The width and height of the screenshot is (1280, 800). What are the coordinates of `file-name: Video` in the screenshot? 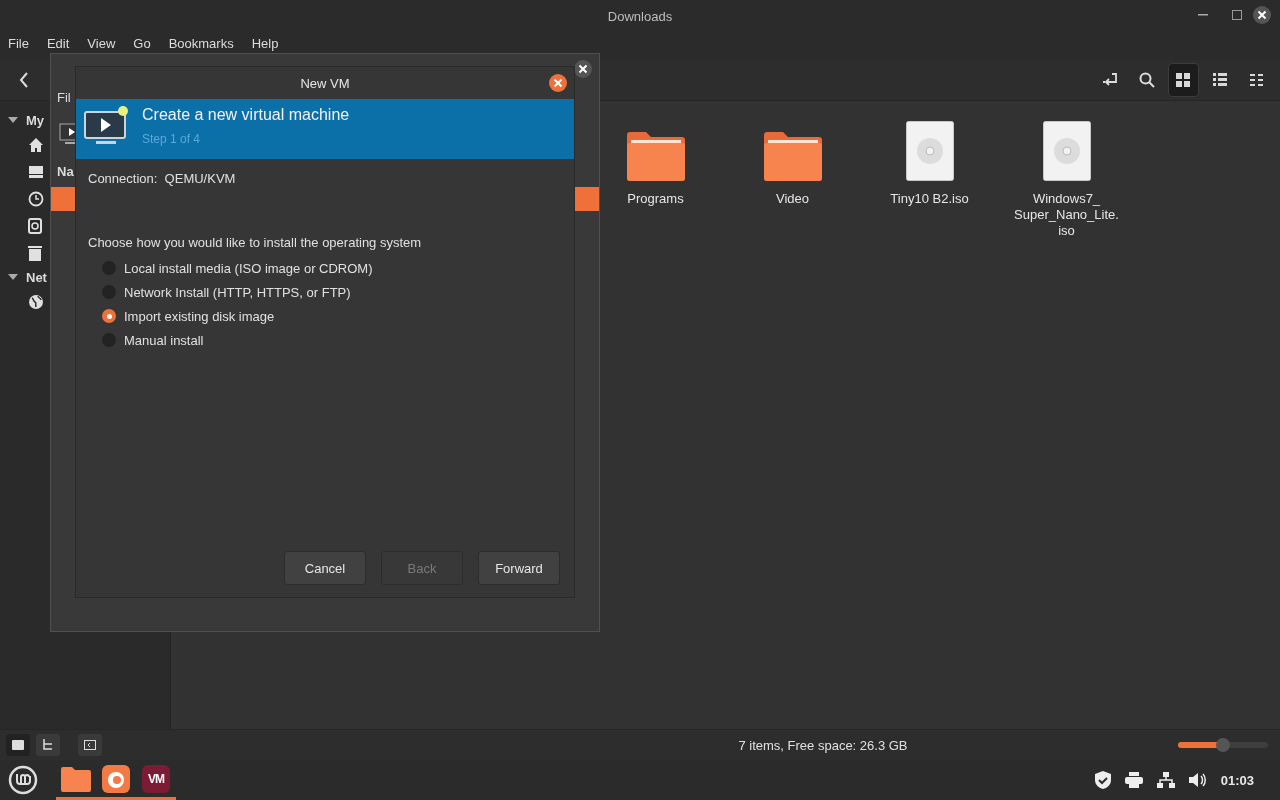 It's located at (792, 199).